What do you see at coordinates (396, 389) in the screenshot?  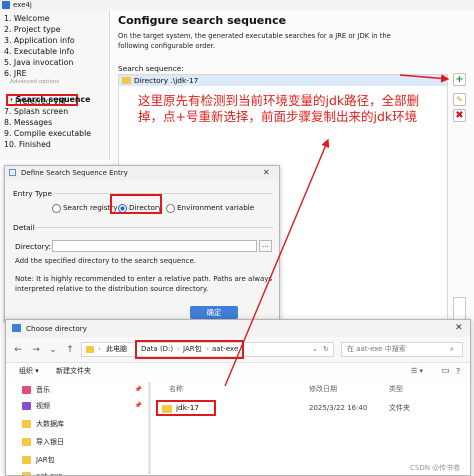 I see `column-header-type: 类型` at bounding box center [396, 389].